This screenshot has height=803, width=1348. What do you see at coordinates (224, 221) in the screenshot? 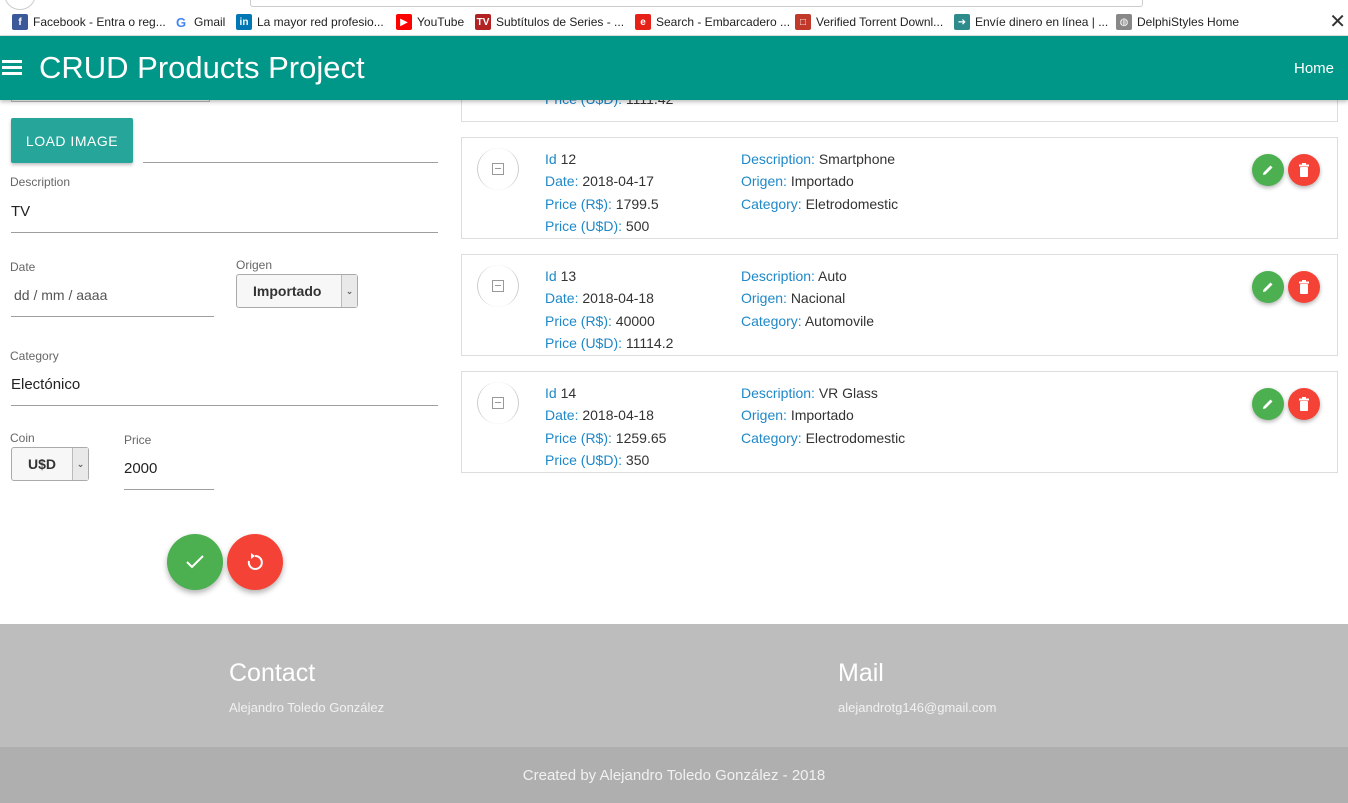
I see `description-underline` at bounding box center [224, 221].